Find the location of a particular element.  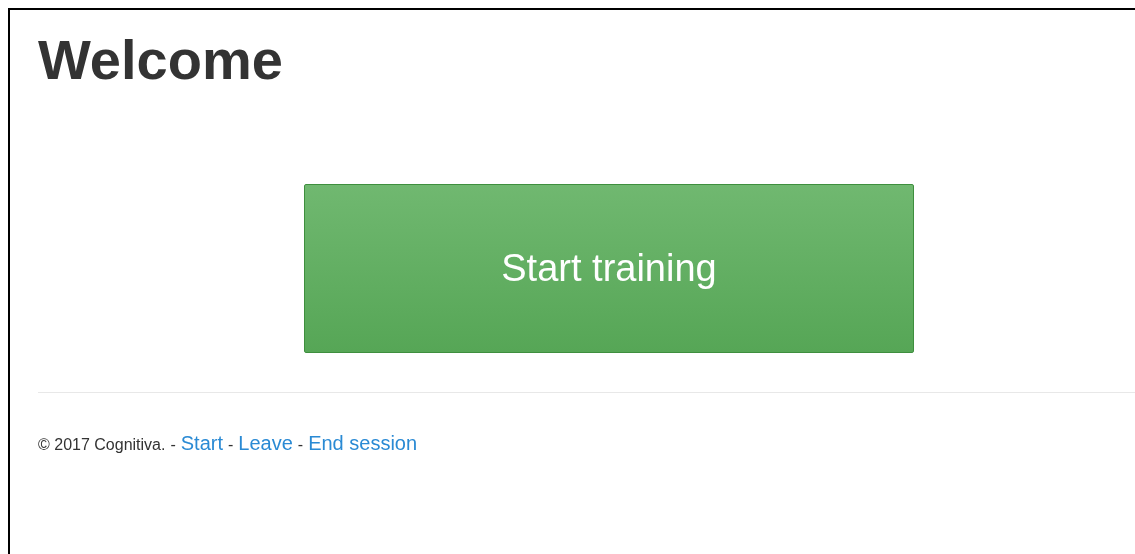

footer-link: End session is located at coordinates (363, 443).